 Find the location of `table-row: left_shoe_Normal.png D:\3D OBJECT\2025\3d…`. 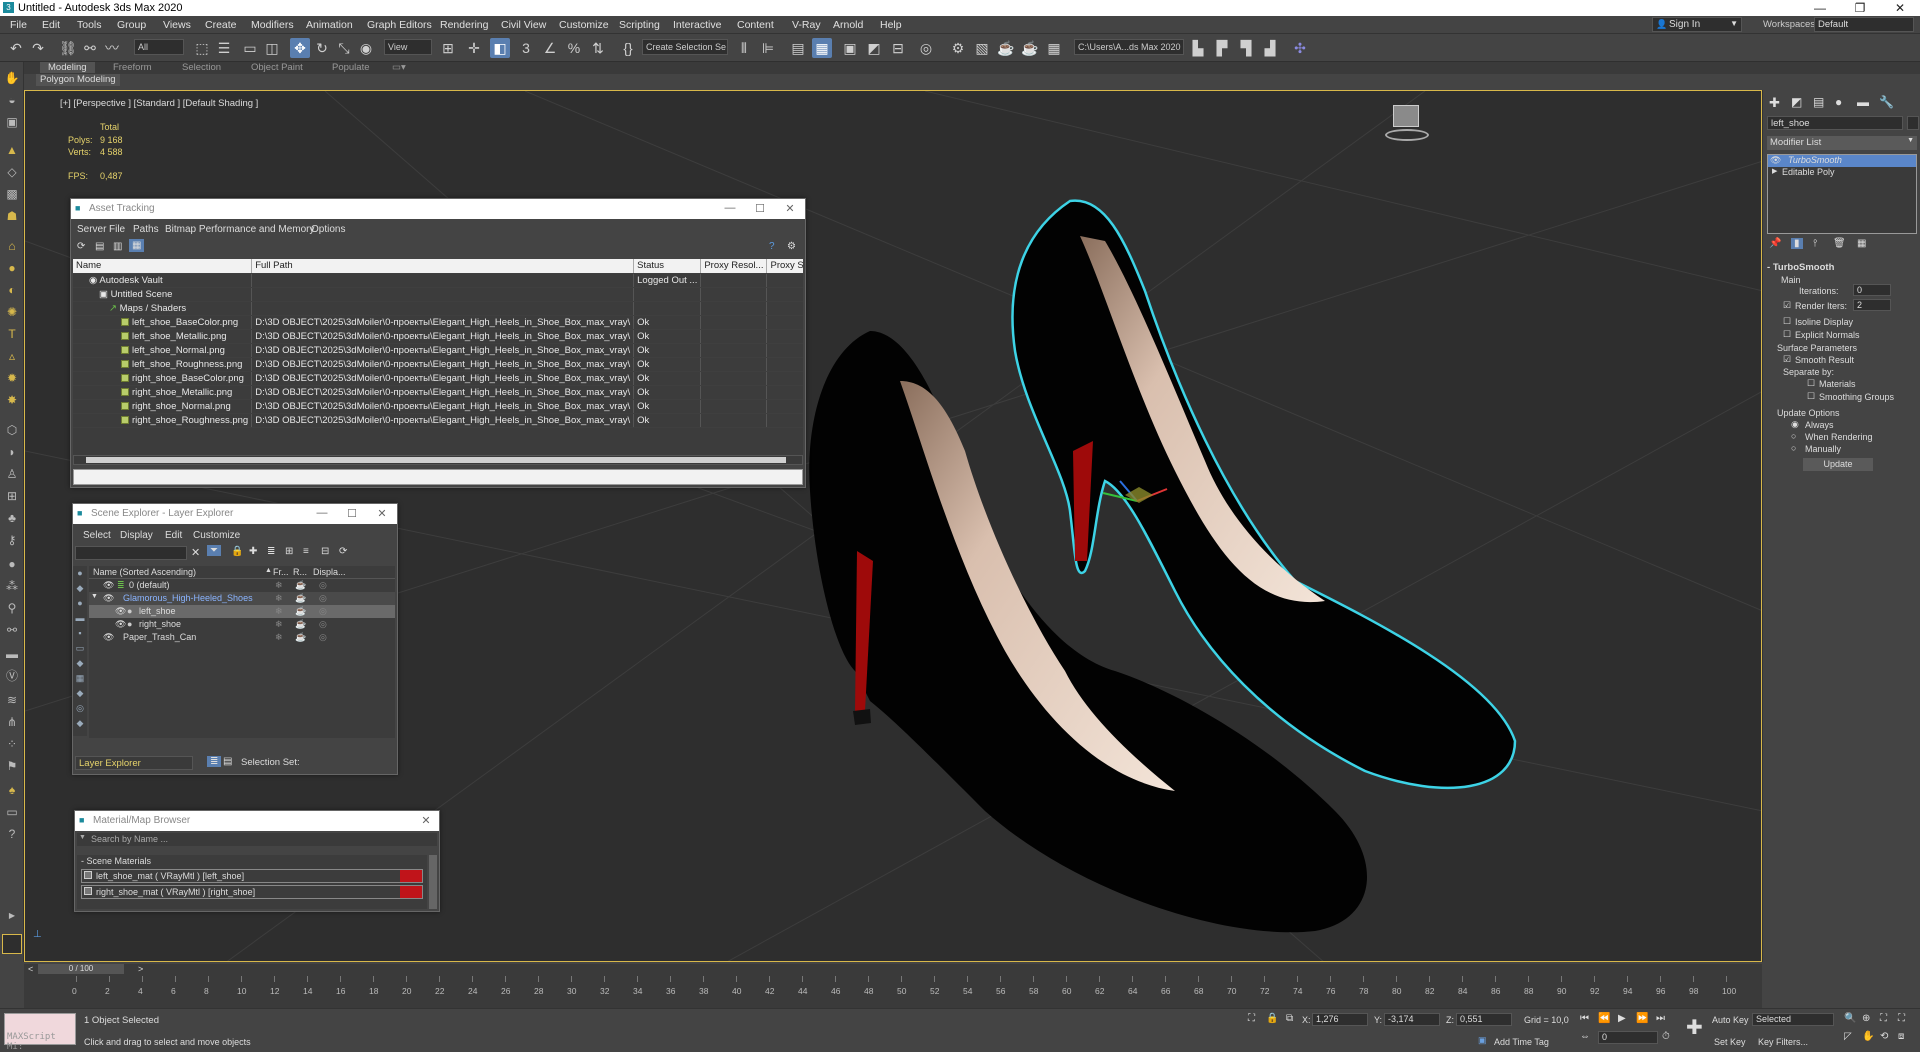

table-row: left_shoe_Normal.png D:\3D OBJECT\2025\3d… is located at coordinates (438, 350).